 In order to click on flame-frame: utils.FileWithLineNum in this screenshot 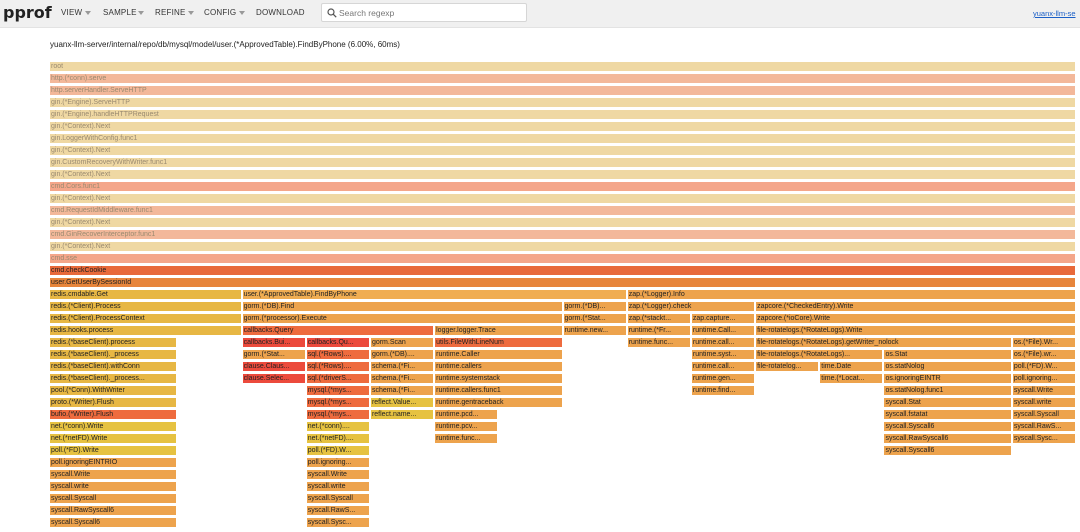, I will do `click(498, 342)`.